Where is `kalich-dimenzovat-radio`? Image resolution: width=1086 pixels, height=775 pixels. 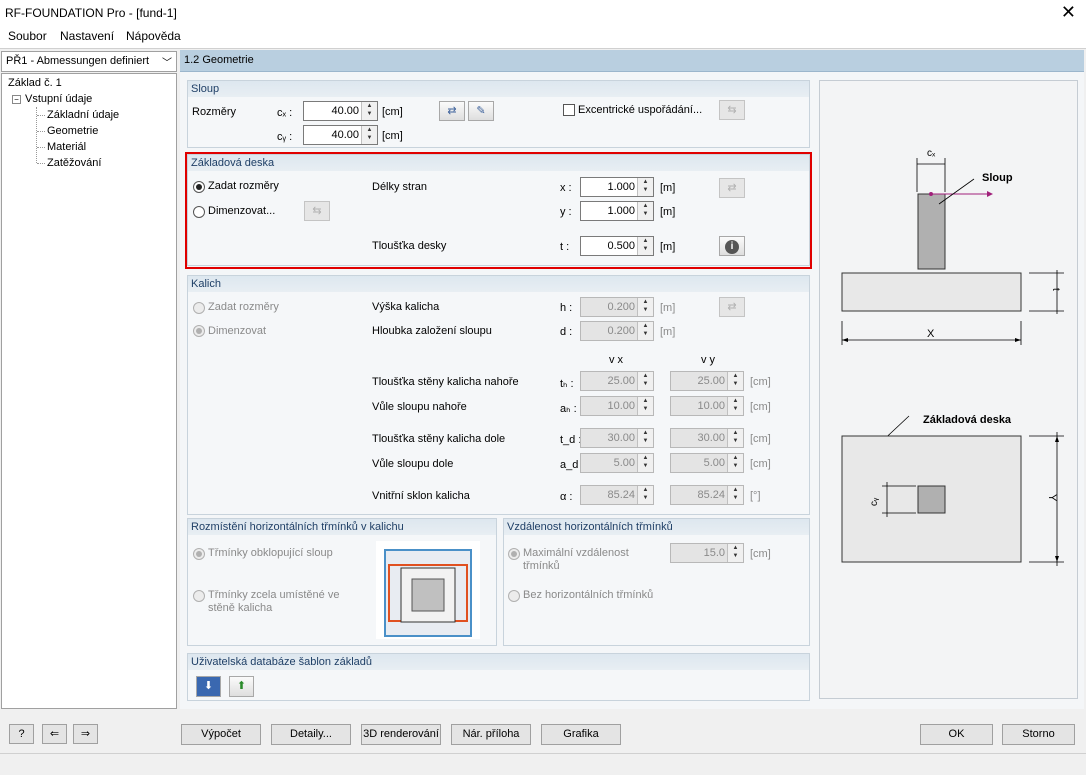
kalich-dimenzovat-radio is located at coordinates (199, 331).